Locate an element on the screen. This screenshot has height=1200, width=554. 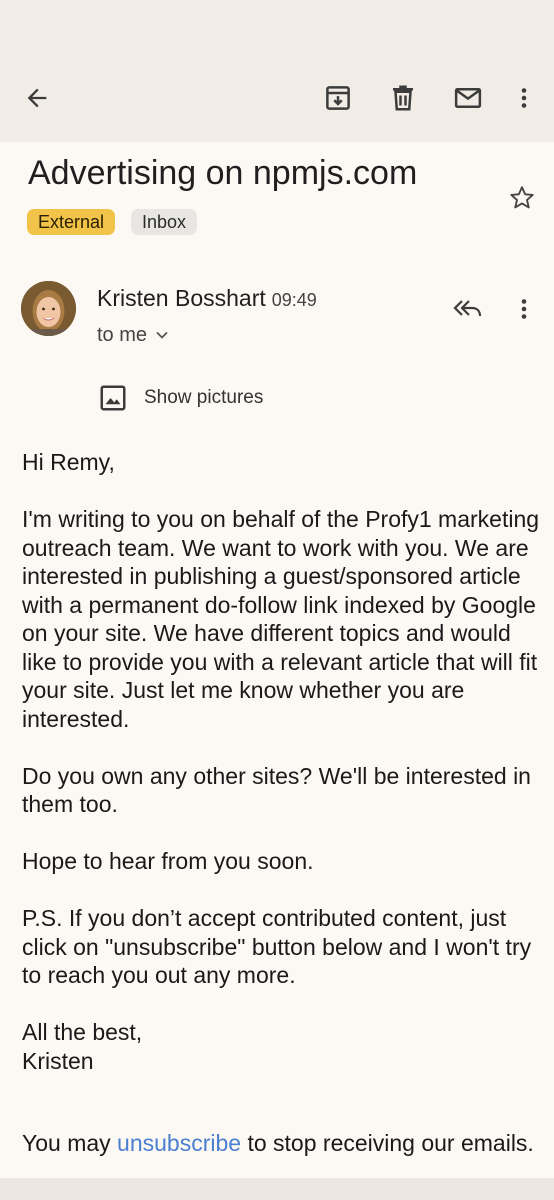
archive-button is located at coordinates (338, 98).